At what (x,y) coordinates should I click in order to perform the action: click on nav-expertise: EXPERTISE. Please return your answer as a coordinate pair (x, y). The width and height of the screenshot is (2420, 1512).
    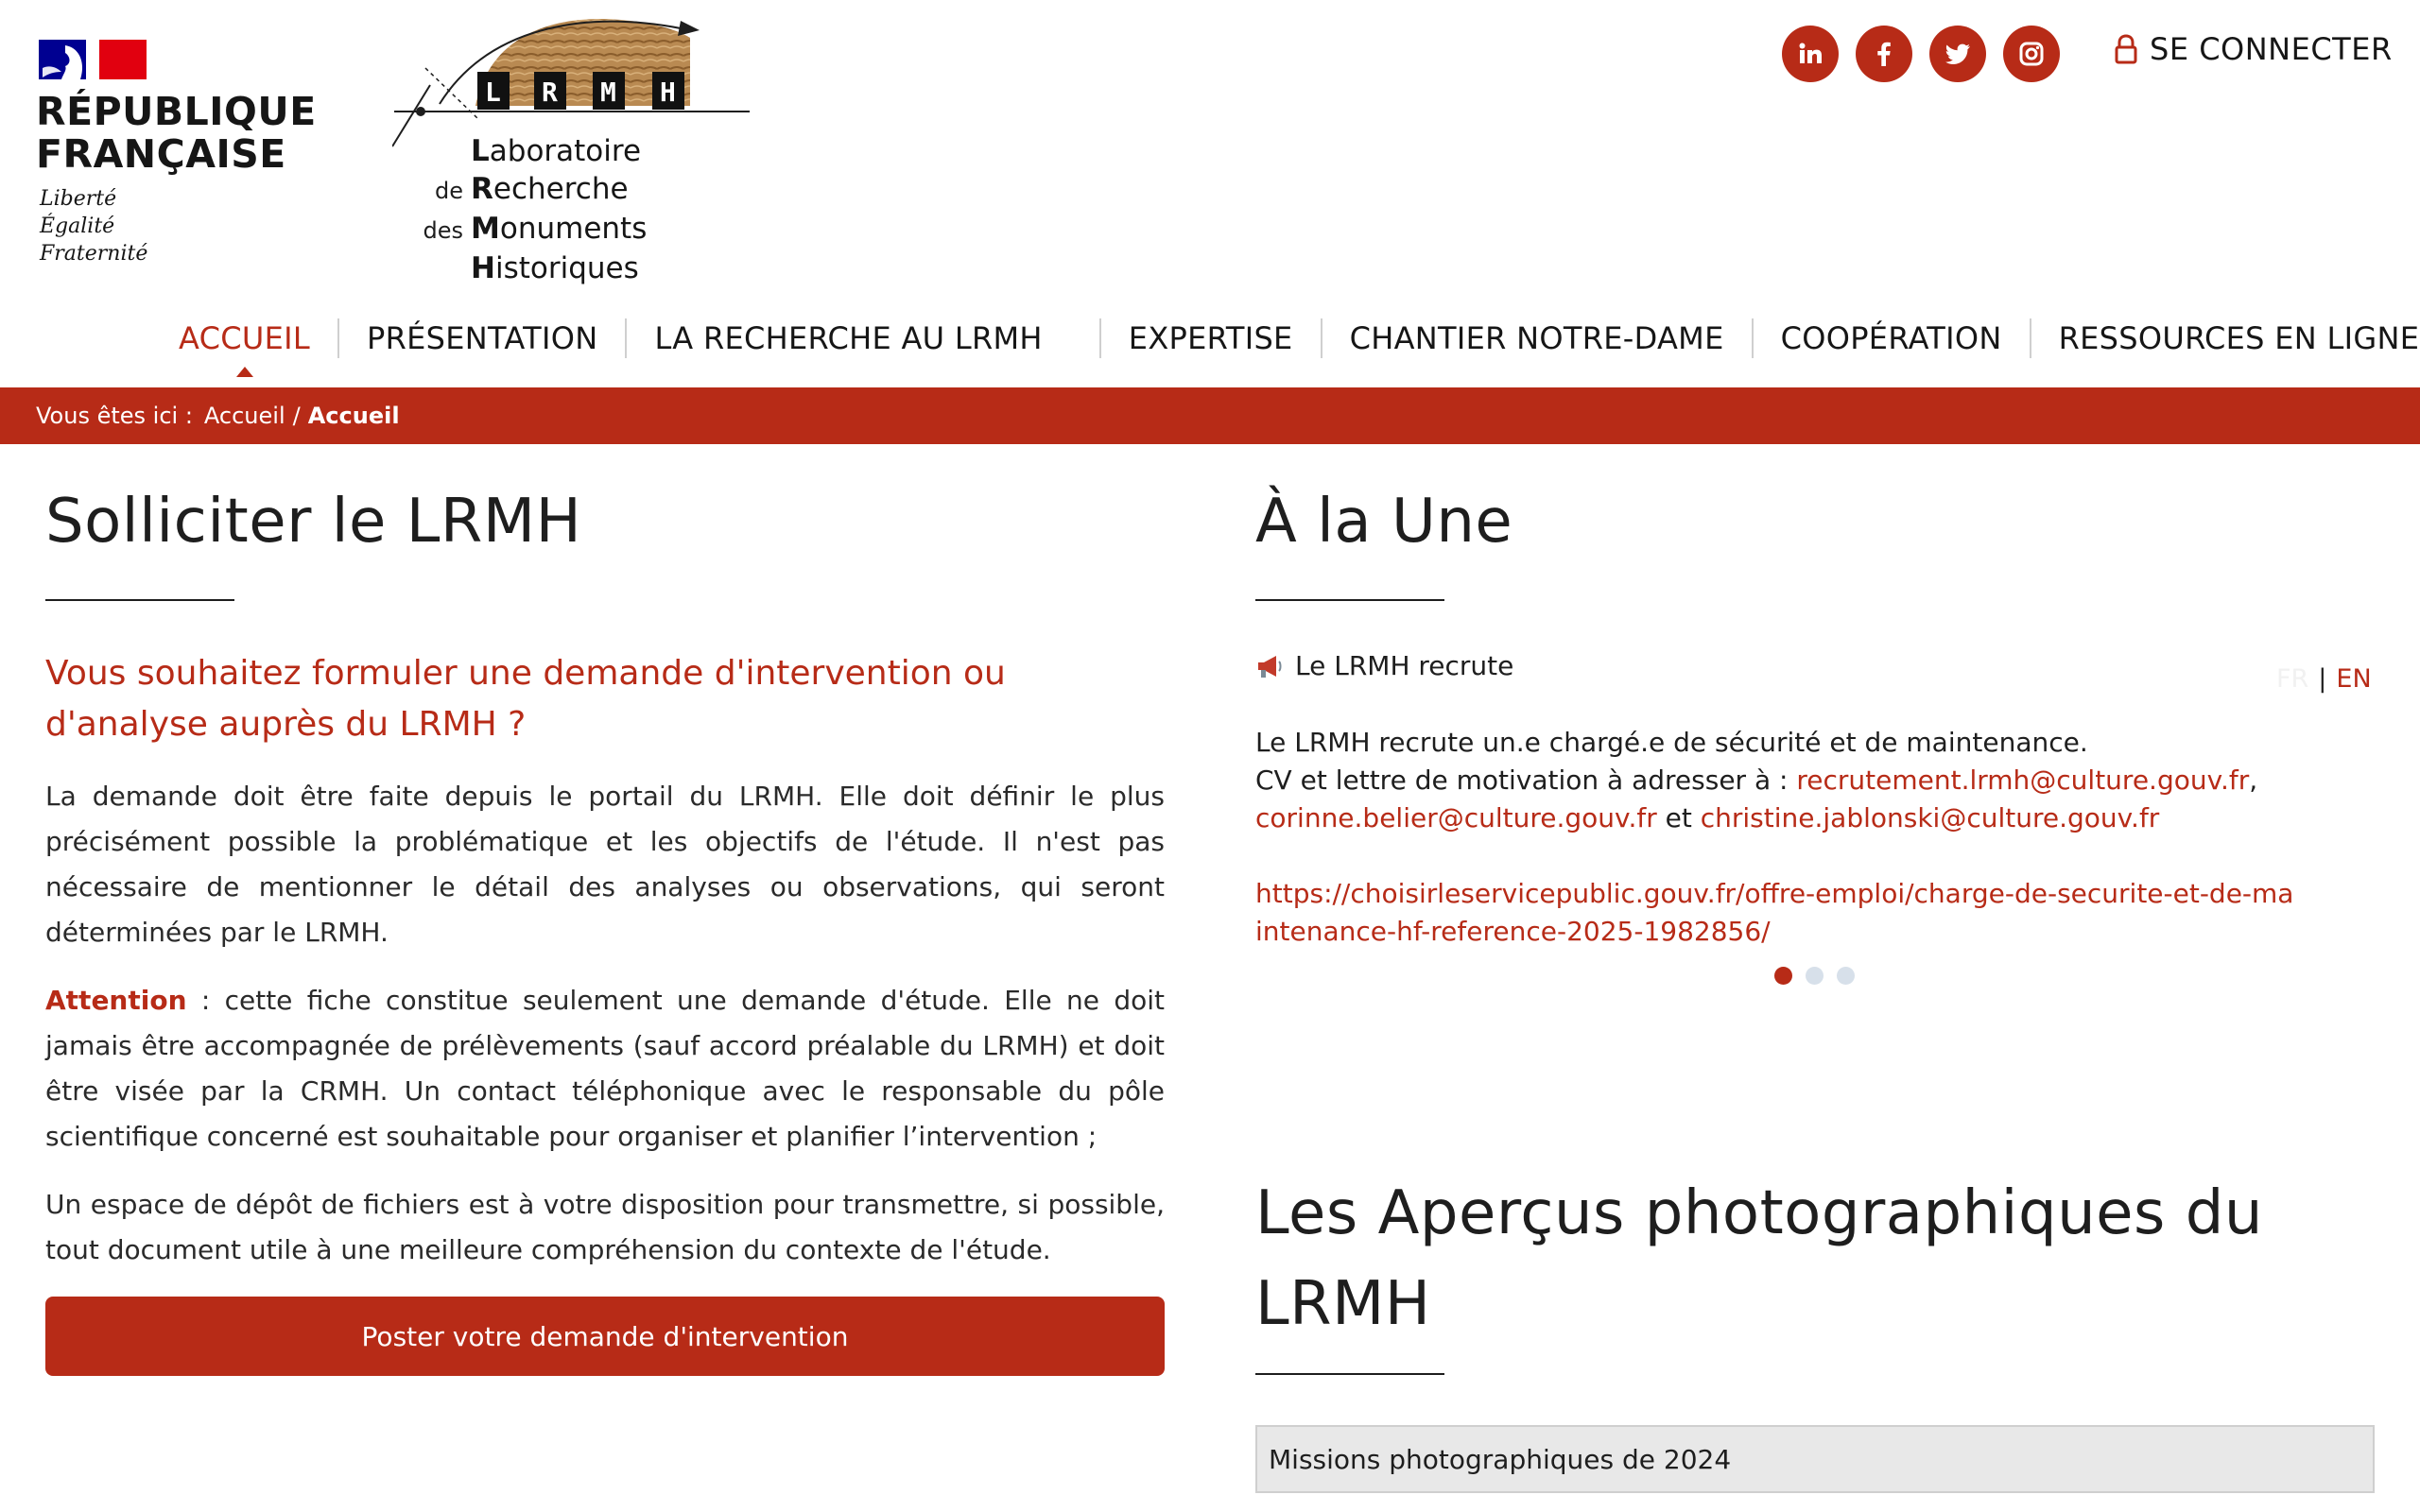
    Looking at the image, I should click on (1211, 338).